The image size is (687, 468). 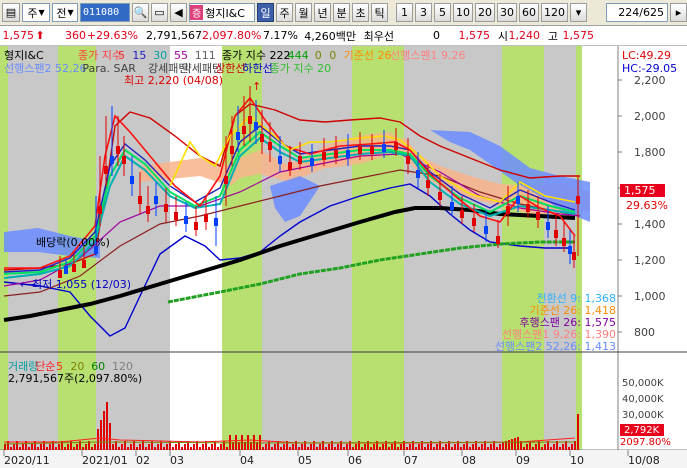 I want to click on legend-entry: 0, so click(x=332, y=55).